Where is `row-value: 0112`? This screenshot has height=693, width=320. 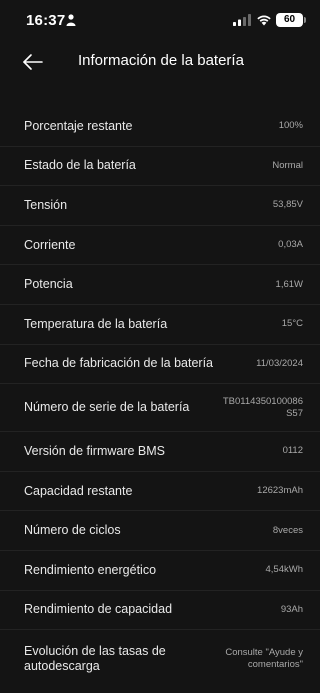 row-value: 0112 is located at coordinates (292, 451).